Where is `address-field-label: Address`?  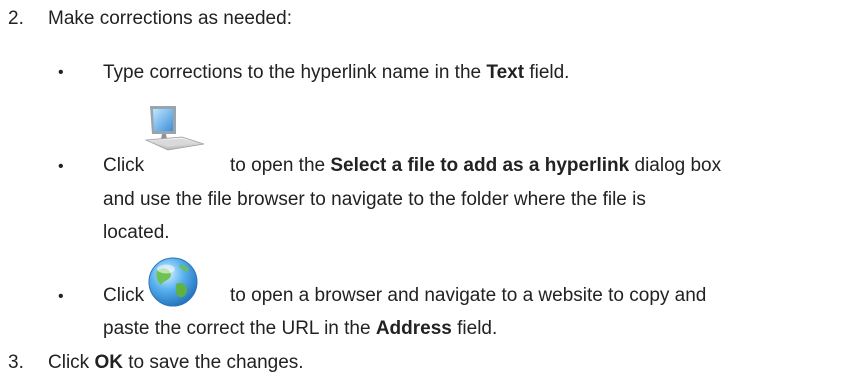
address-field-label: Address is located at coordinates (413, 328).